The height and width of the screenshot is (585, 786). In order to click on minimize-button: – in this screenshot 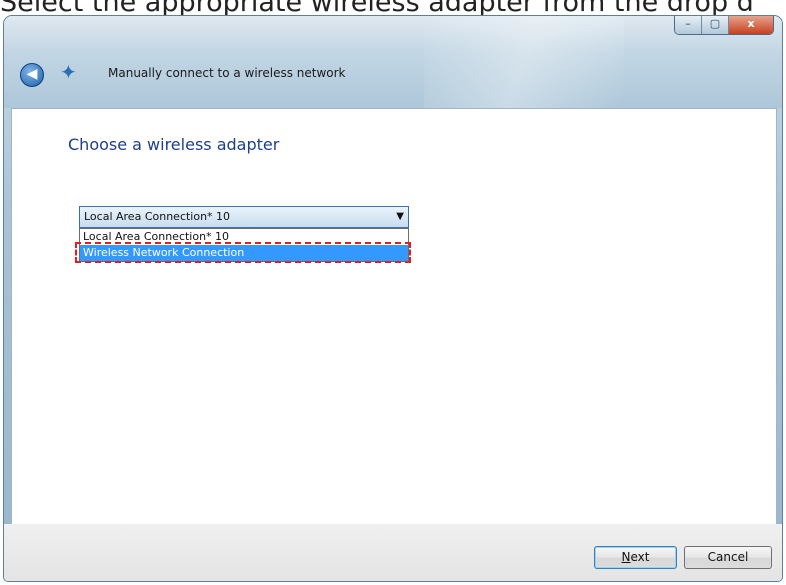, I will do `click(688, 25)`.